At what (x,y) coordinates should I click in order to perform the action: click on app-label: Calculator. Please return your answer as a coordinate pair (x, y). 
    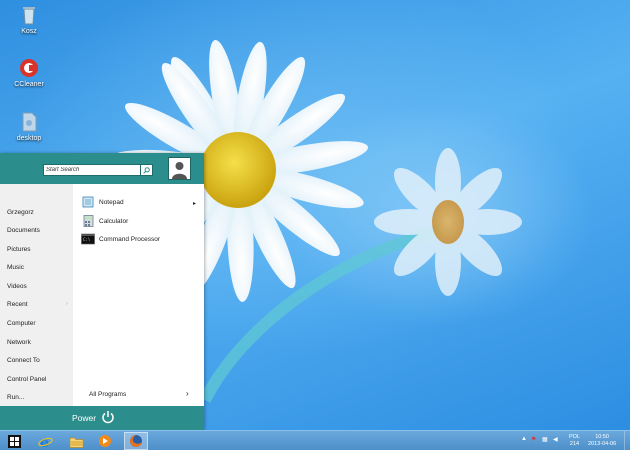
    Looking at the image, I should click on (114, 221).